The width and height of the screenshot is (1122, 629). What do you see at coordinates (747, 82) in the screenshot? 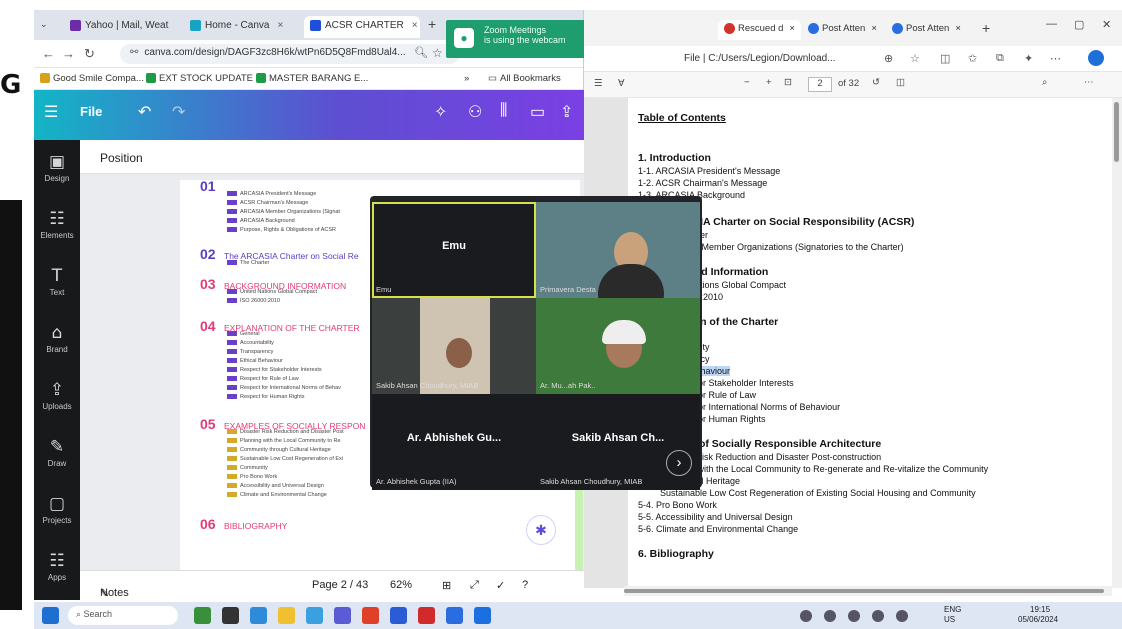
I see `zoom-out-icon: −` at bounding box center [747, 82].